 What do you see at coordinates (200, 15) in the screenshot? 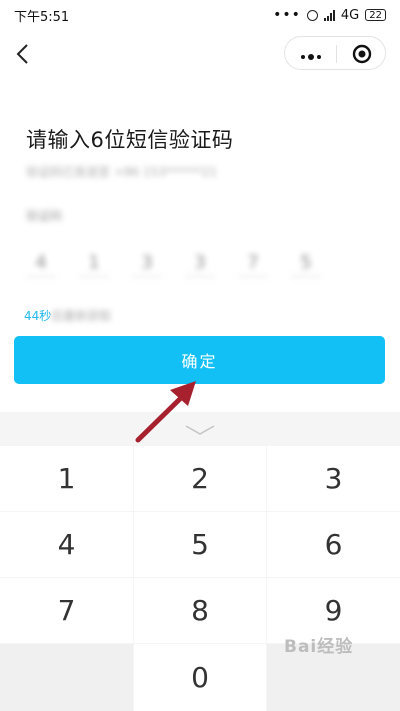
I see `status-bar: 下午5:51 ••• 4G 22` at bounding box center [200, 15].